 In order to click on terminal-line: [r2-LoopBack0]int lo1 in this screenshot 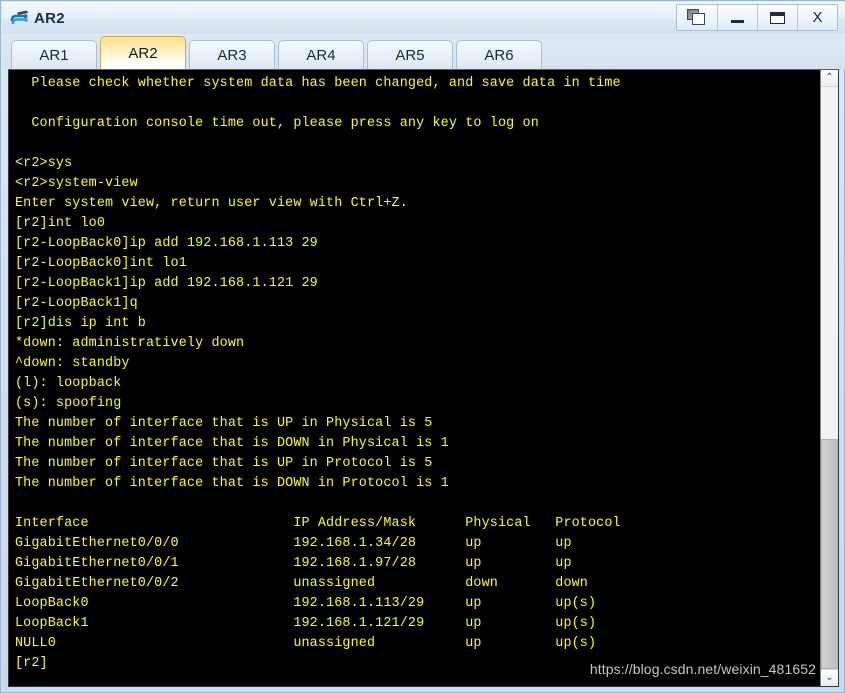, I will do `click(101, 263)`.